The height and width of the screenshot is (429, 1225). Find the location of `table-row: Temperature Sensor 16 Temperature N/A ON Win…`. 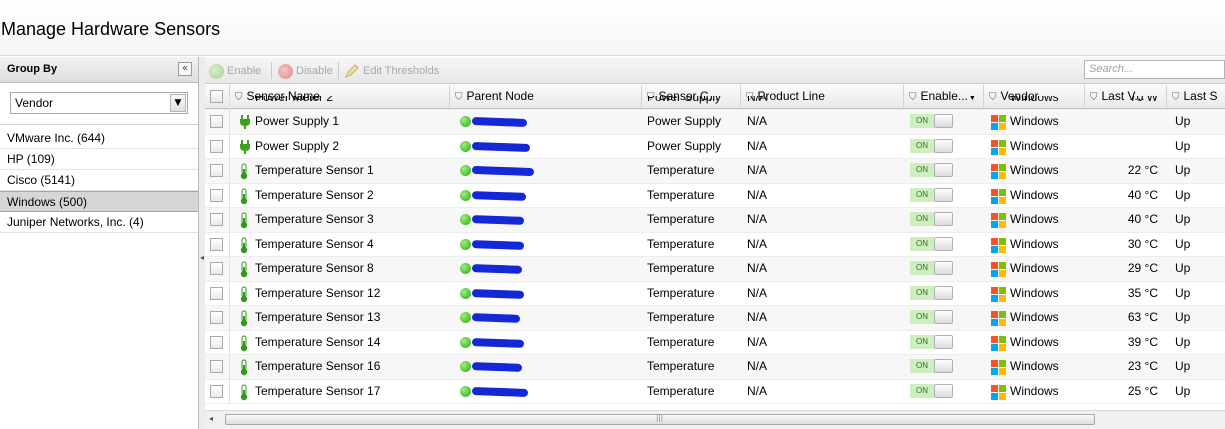

table-row: Temperature Sensor 16 Temperature N/A ON Win… is located at coordinates (715, 367).